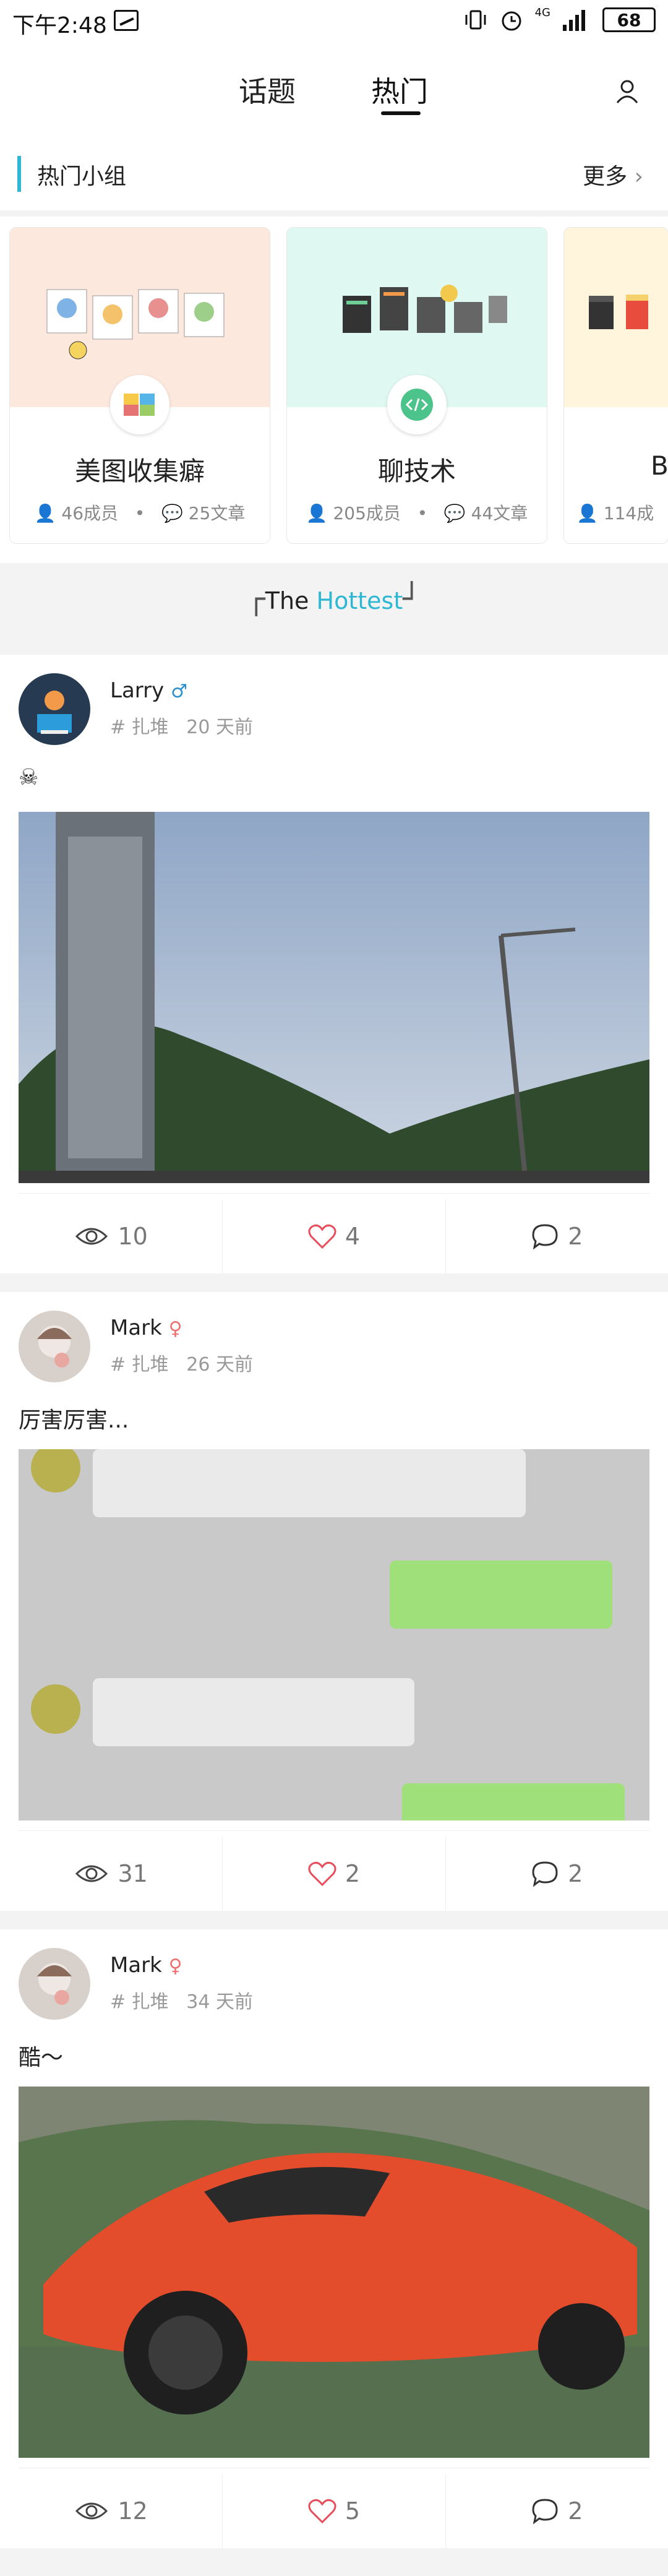 Image resolution: width=668 pixels, height=2576 pixels. I want to click on section-accent, so click(19, 174).